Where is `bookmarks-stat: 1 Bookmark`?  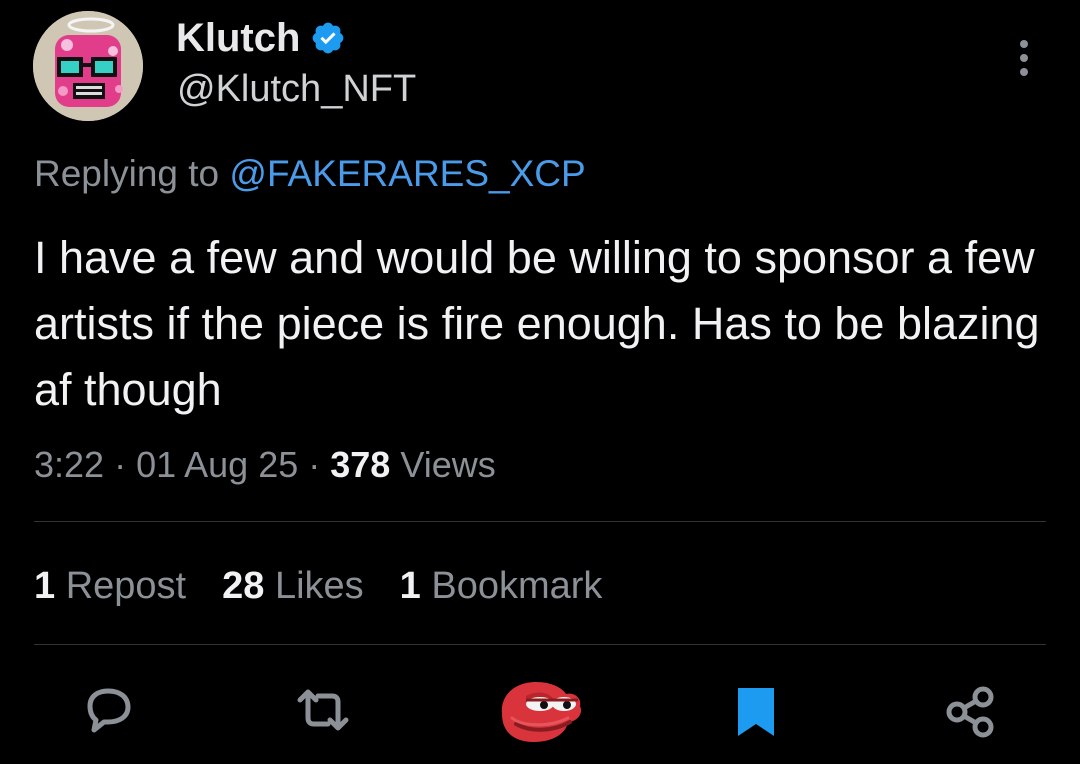
bookmarks-stat: 1 Bookmark is located at coordinates (501, 586).